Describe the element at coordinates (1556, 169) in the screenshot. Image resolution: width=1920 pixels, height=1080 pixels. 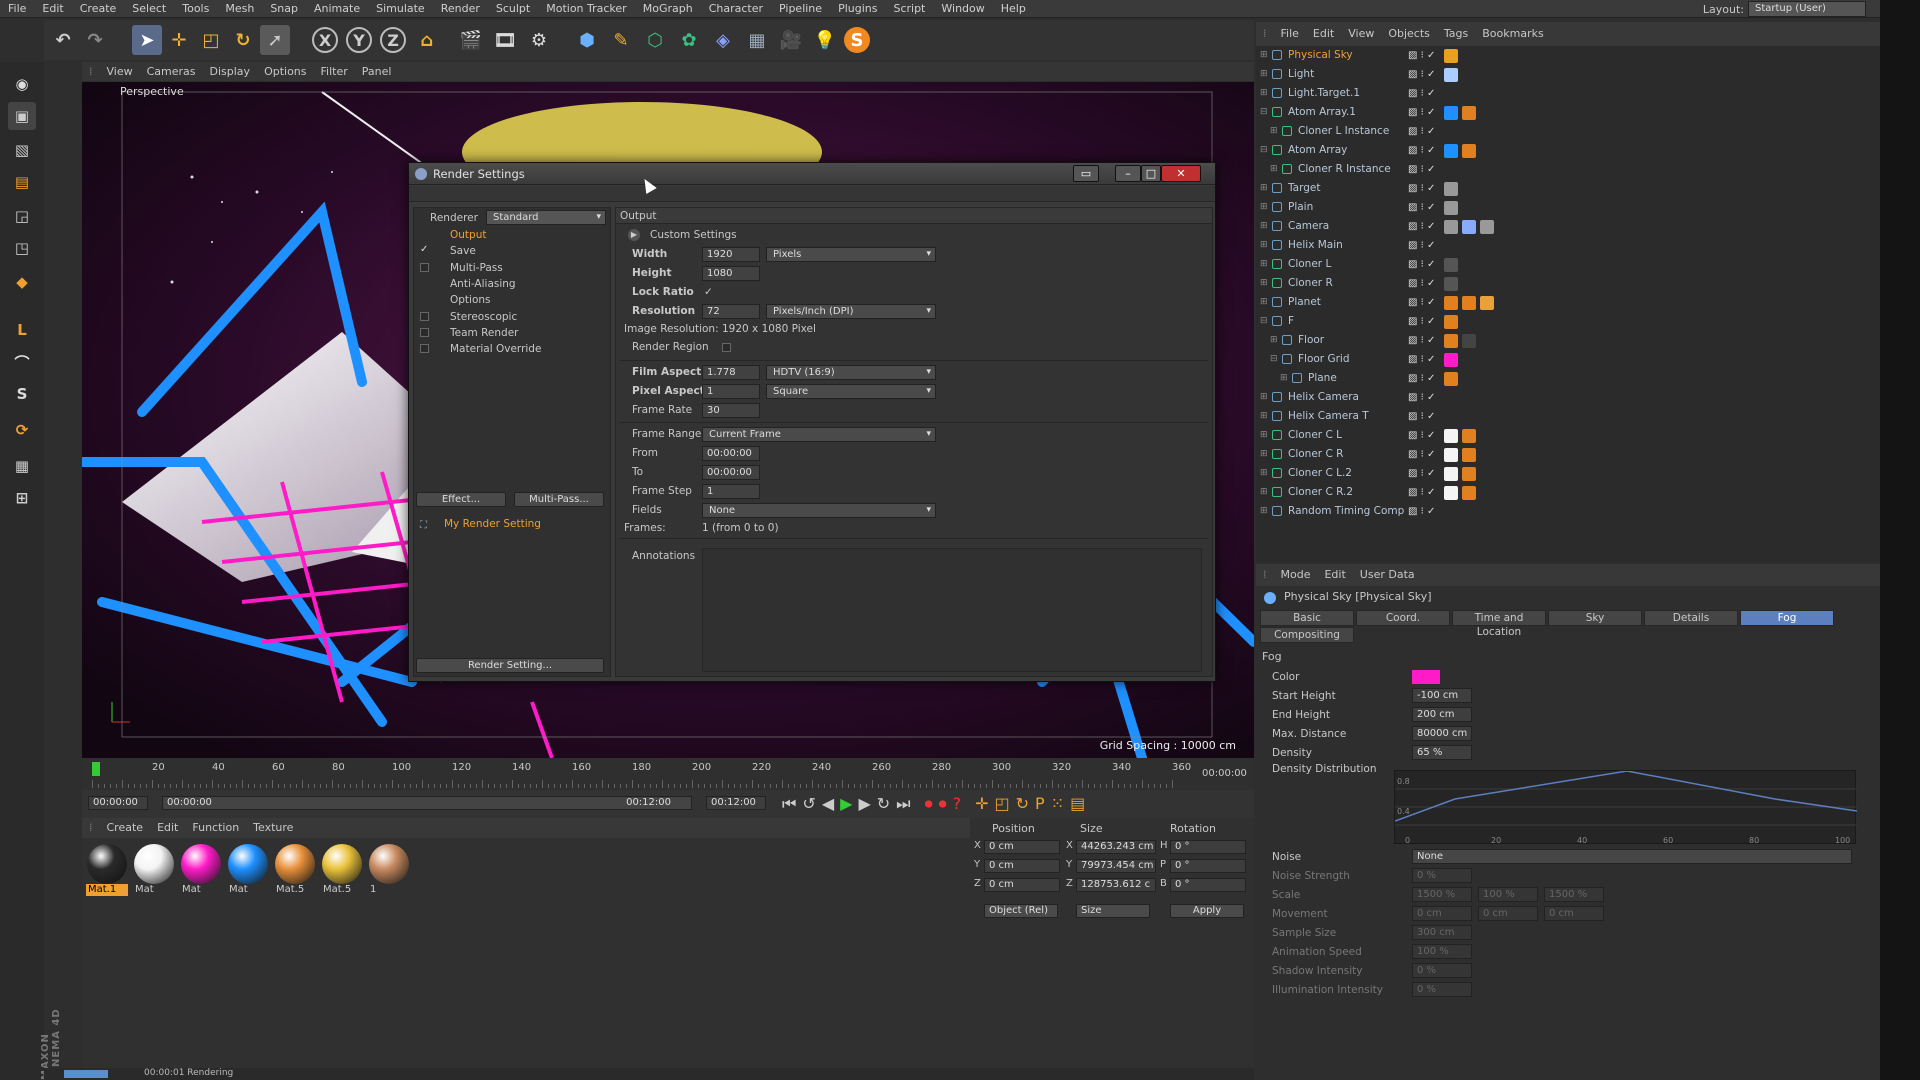
I see `object-row: ⊞ Cloner R Instance ▨ ⁝ ✓` at that location.